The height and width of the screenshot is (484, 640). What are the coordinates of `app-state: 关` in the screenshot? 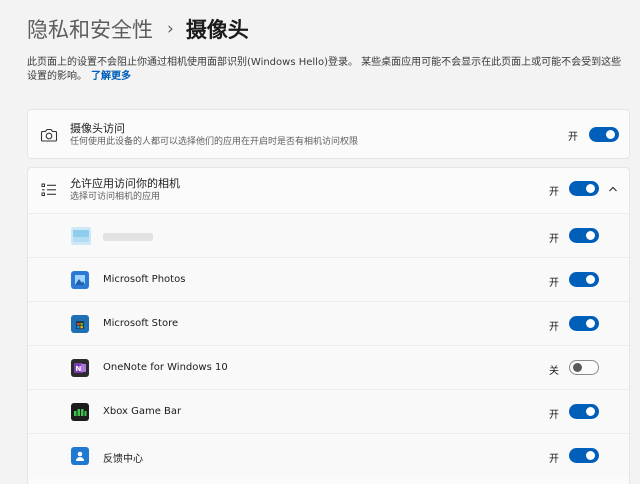 It's located at (554, 371).